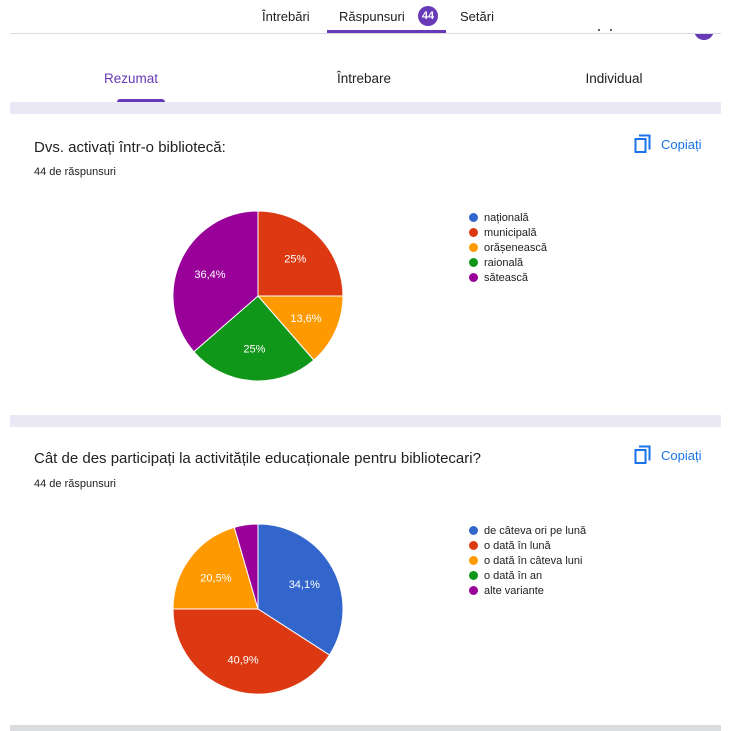 The width and height of the screenshot is (731, 731). What do you see at coordinates (304, 585) in the screenshot?
I see `slice-percent-label: 34,1%` at bounding box center [304, 585].